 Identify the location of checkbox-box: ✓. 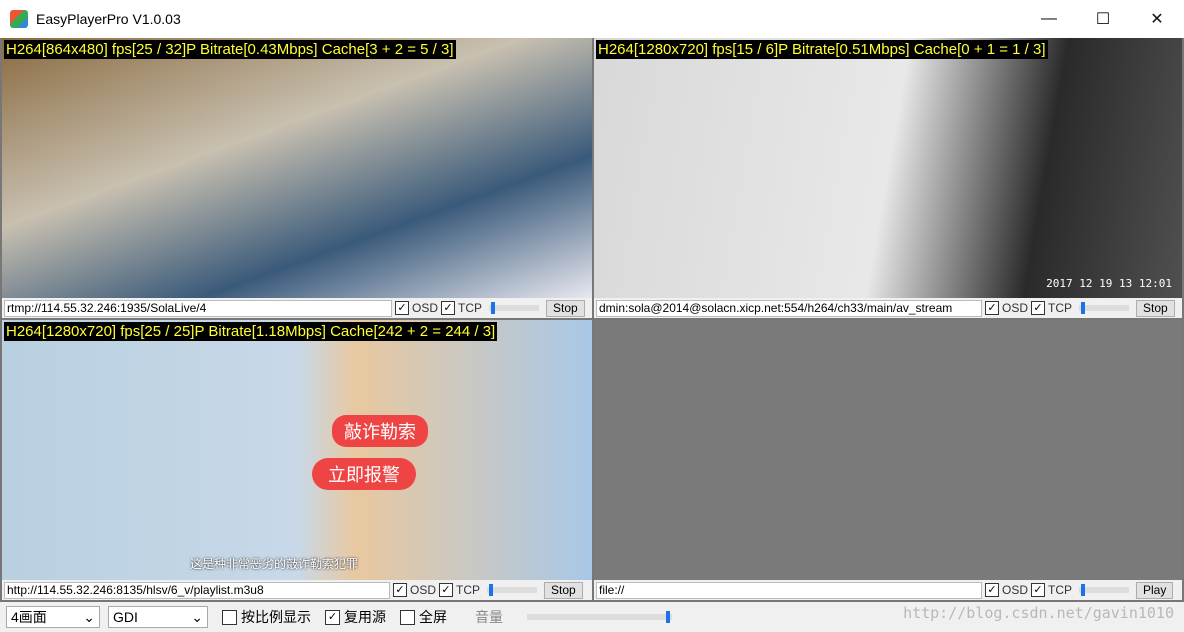
(332, 617).